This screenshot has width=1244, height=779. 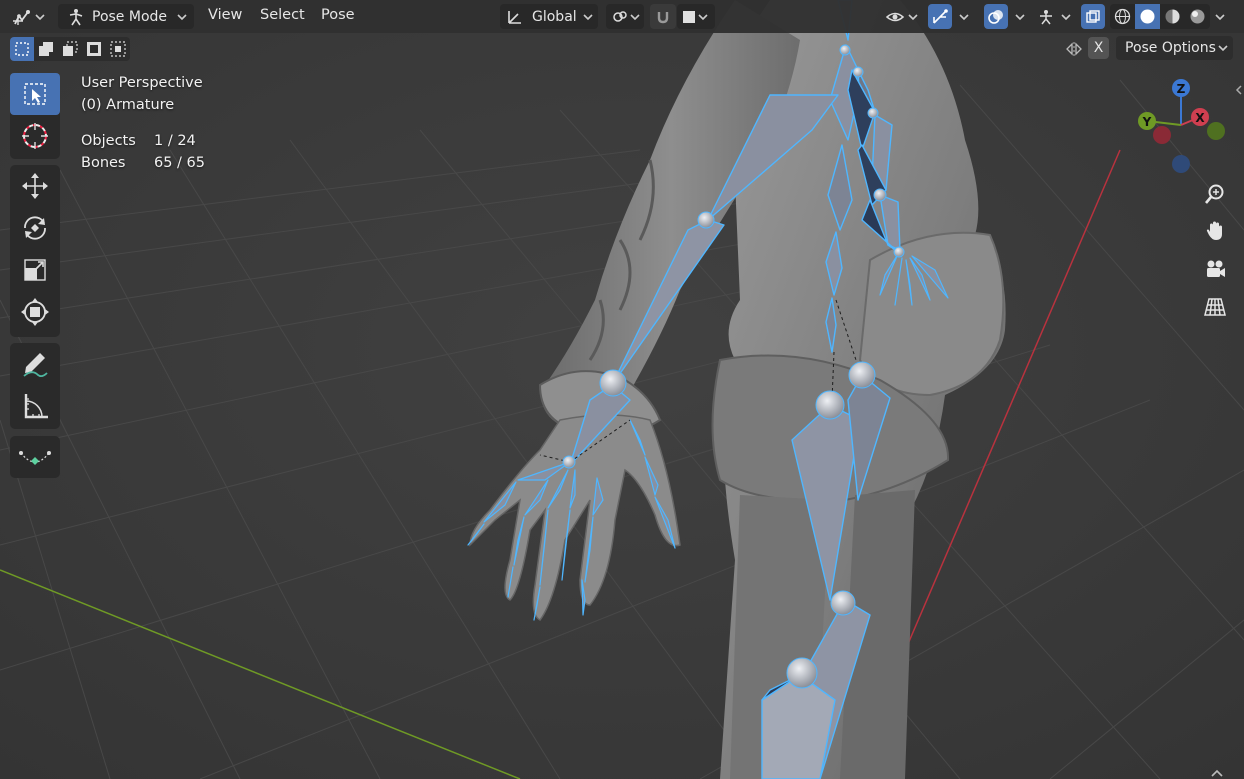 I want to click on menu-view: View, so click(x=225, y=15).